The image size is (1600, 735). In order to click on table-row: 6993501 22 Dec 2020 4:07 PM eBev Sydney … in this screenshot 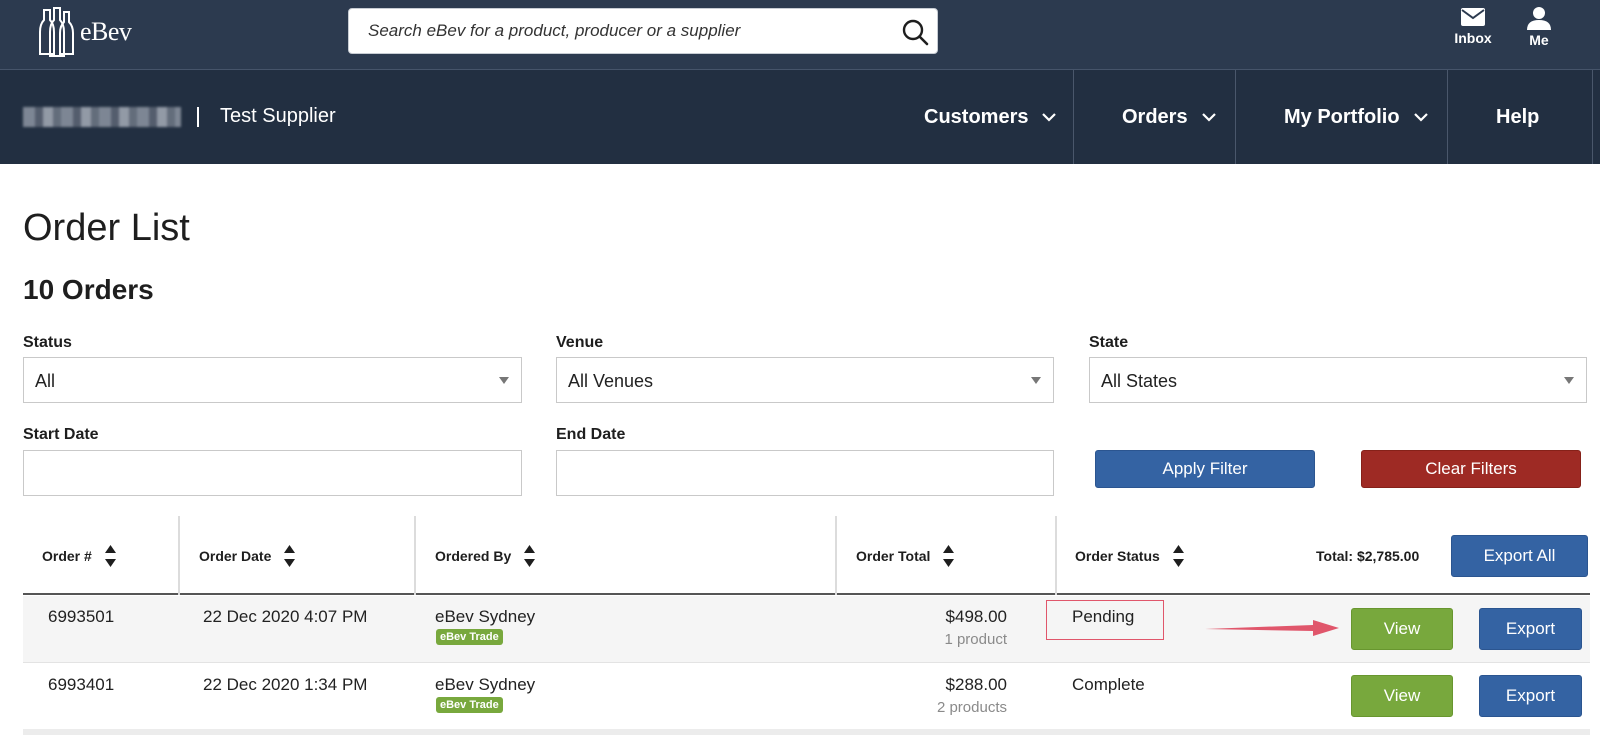, I will do `click(806, 629)`.